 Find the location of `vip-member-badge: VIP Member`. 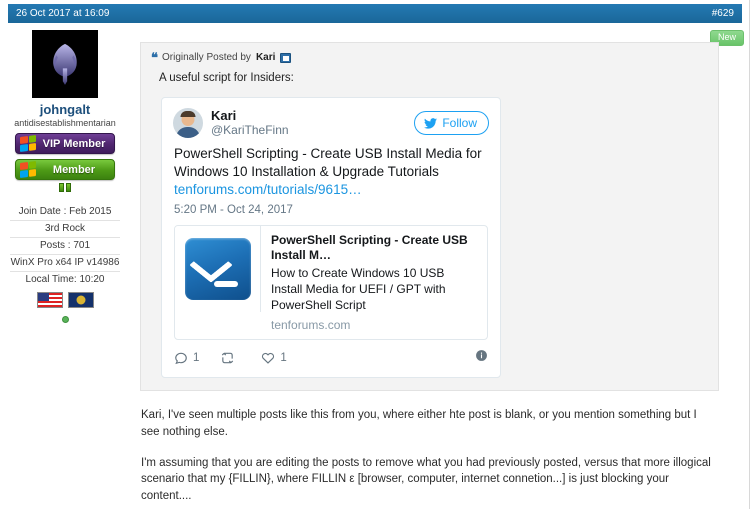

vip-member-badge: VIP Member is located at coordinates (65, 143).